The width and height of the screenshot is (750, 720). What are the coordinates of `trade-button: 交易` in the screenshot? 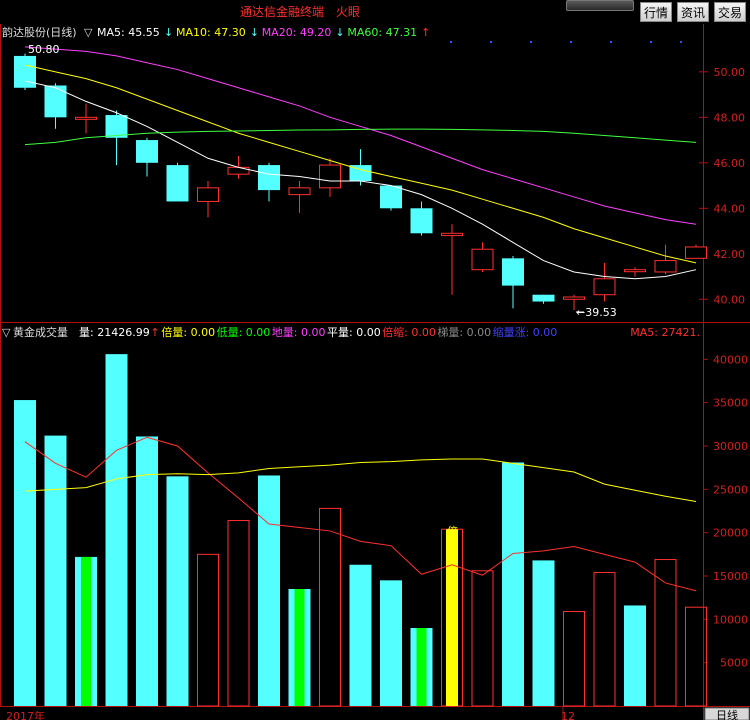 It's located at (730, 12).